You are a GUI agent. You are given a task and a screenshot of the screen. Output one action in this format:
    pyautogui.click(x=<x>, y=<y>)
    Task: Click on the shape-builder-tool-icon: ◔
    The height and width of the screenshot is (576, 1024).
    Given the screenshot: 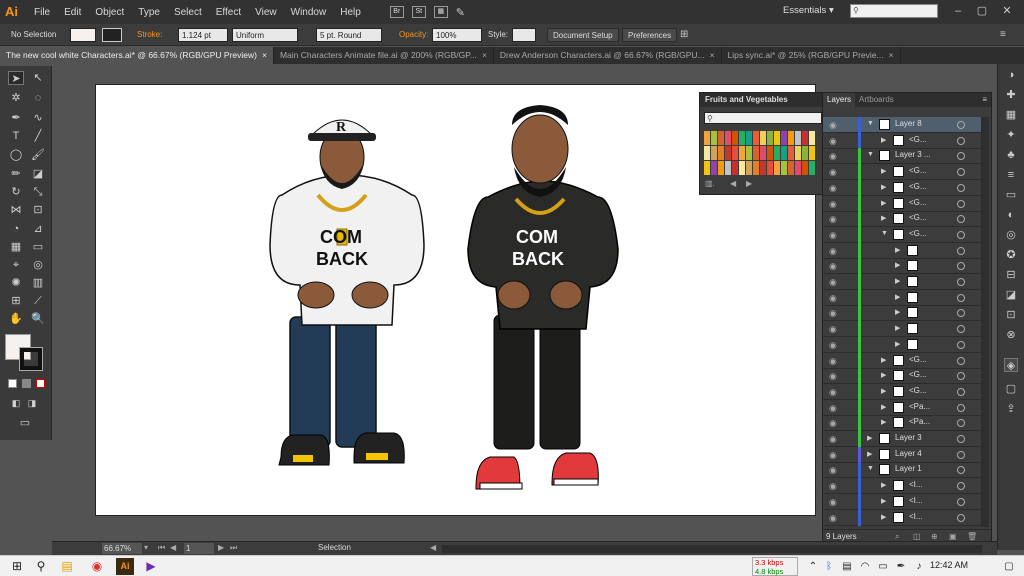 What is the action you would take?
    pyautogui.click(x=16, y=229)
    